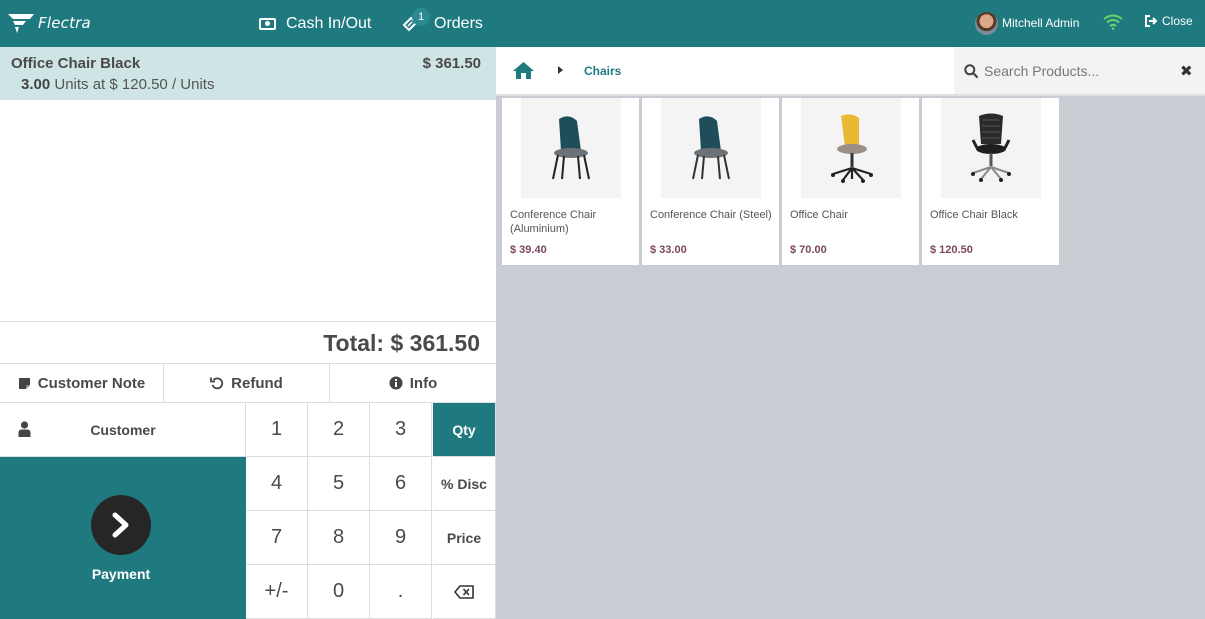  What do you see at coordinates (217, 383) in the screenshot?
I see `undo-icon` at bounding box center [217, 383].